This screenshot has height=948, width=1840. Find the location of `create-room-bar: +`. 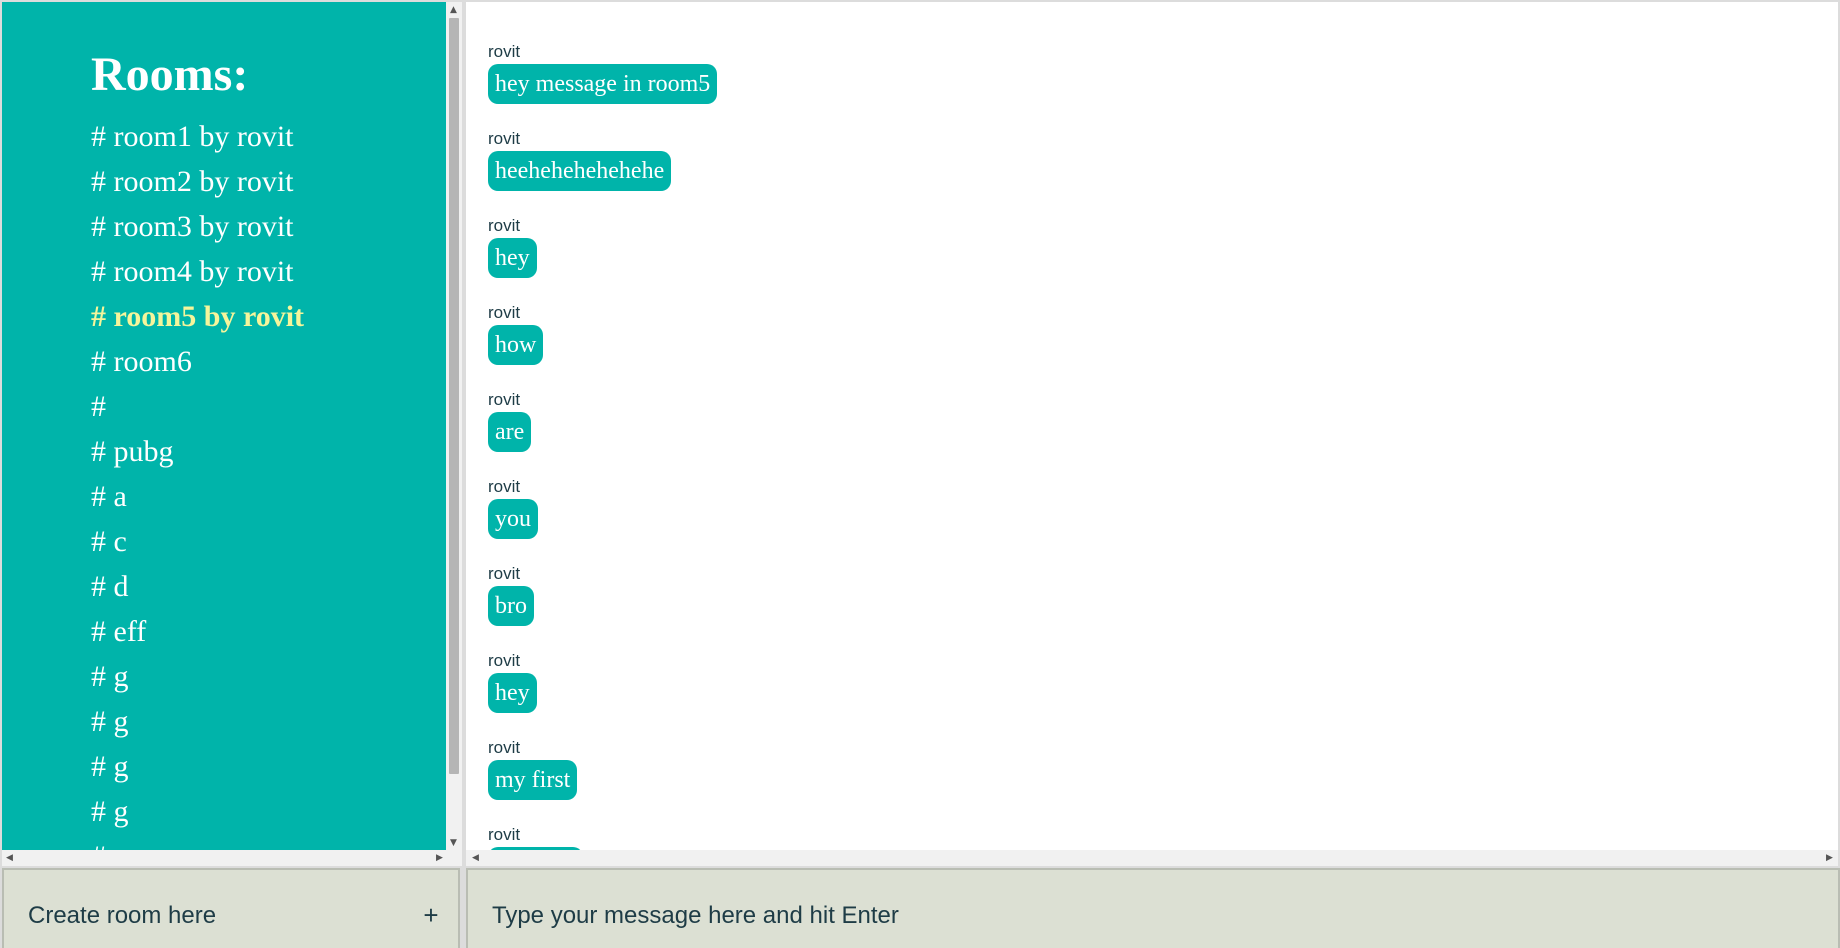

create-room-bar: + is located at coordinates (231, 908).